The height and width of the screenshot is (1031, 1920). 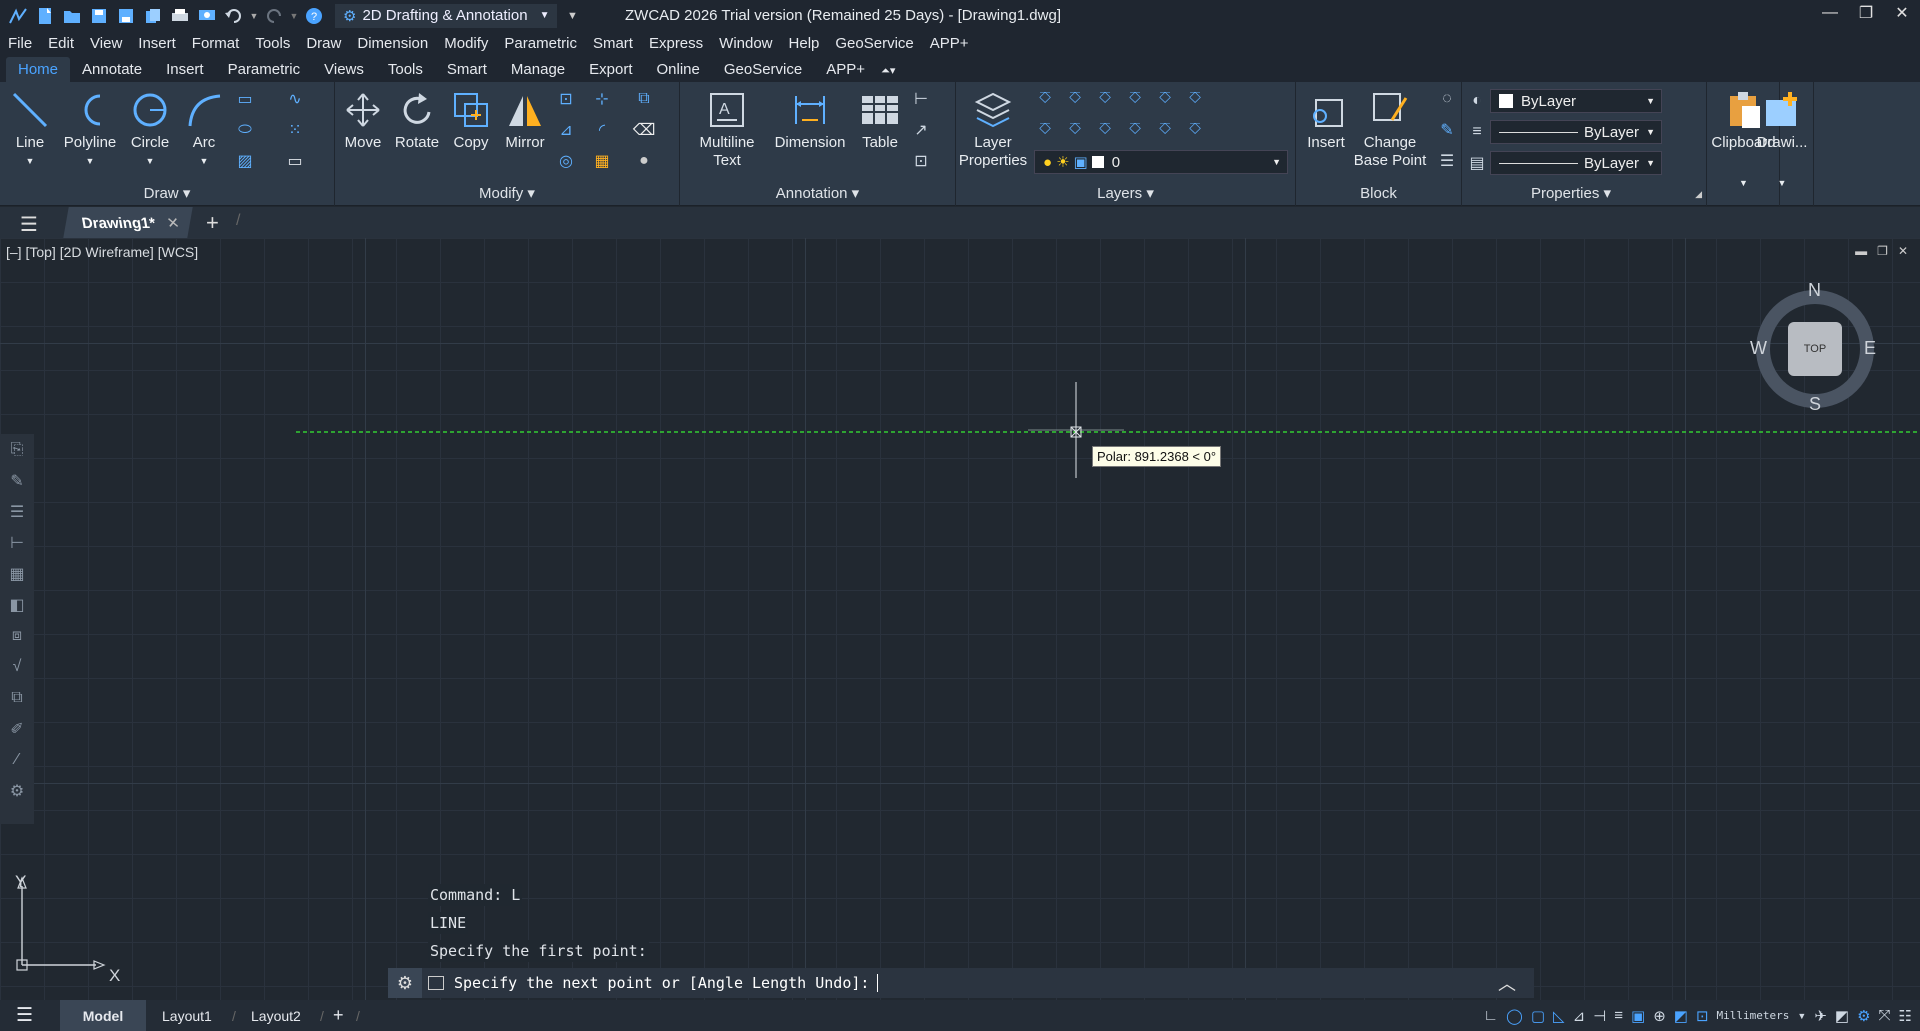 I want to click on linetype-dropdown: ByLayer ▼, so click(x=1576, y=132).